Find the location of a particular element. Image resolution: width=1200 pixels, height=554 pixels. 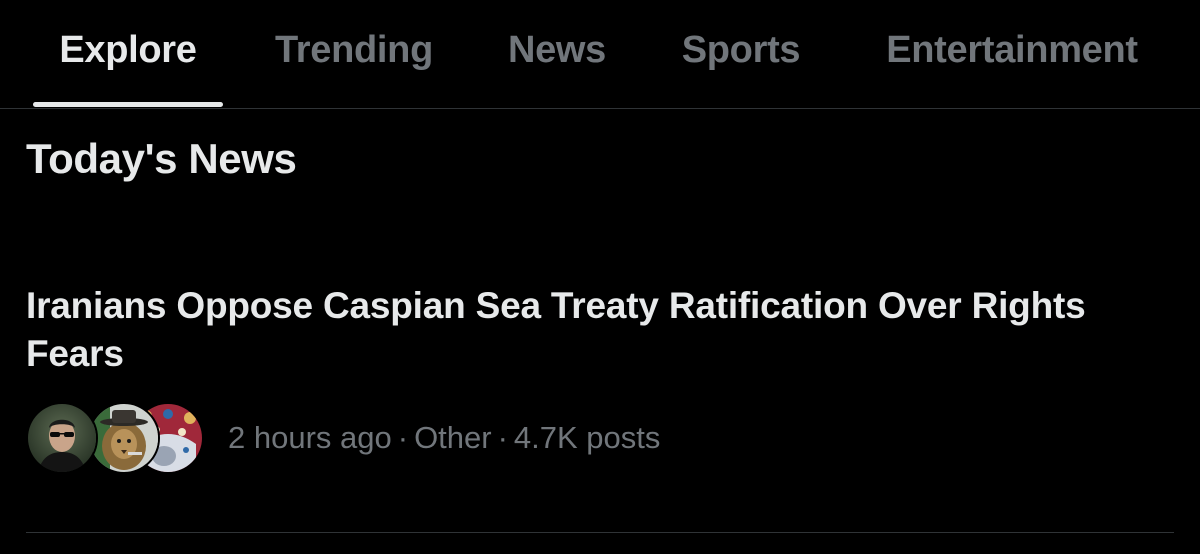

tab-trending: Trending is located at coordinates (354, 54).